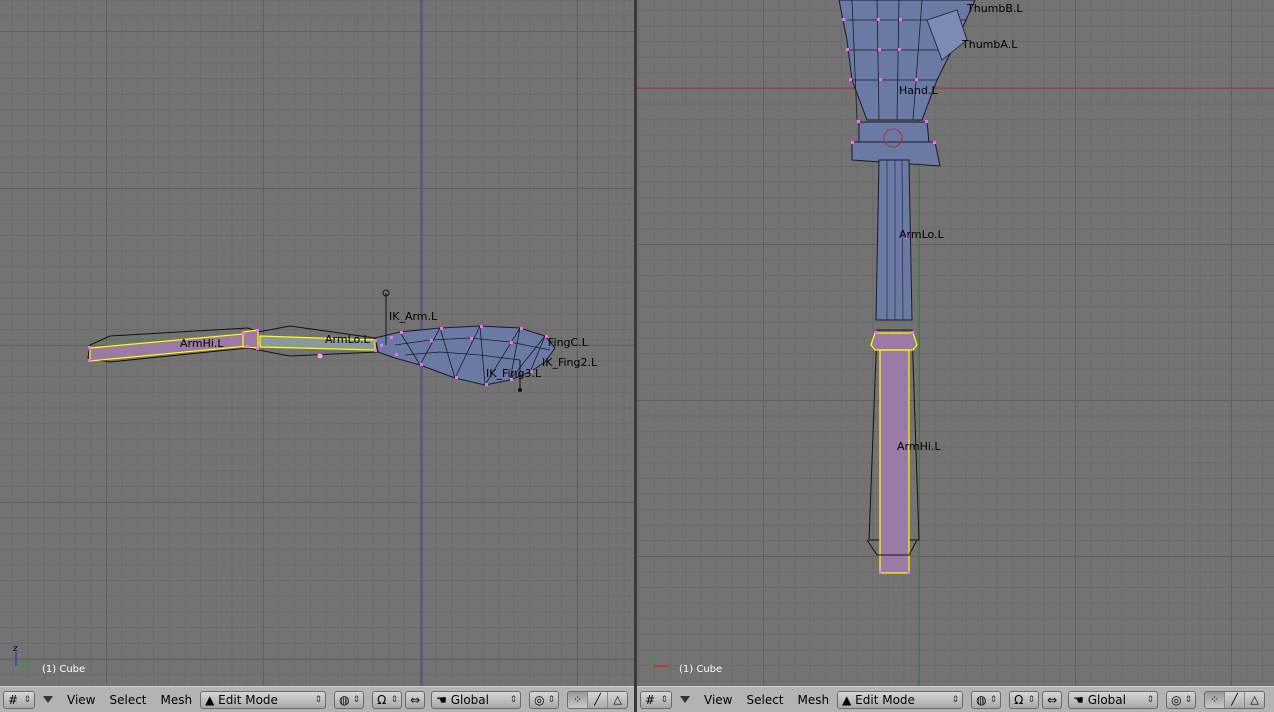  I want to click on upperarm-joint, so click(894, 341).